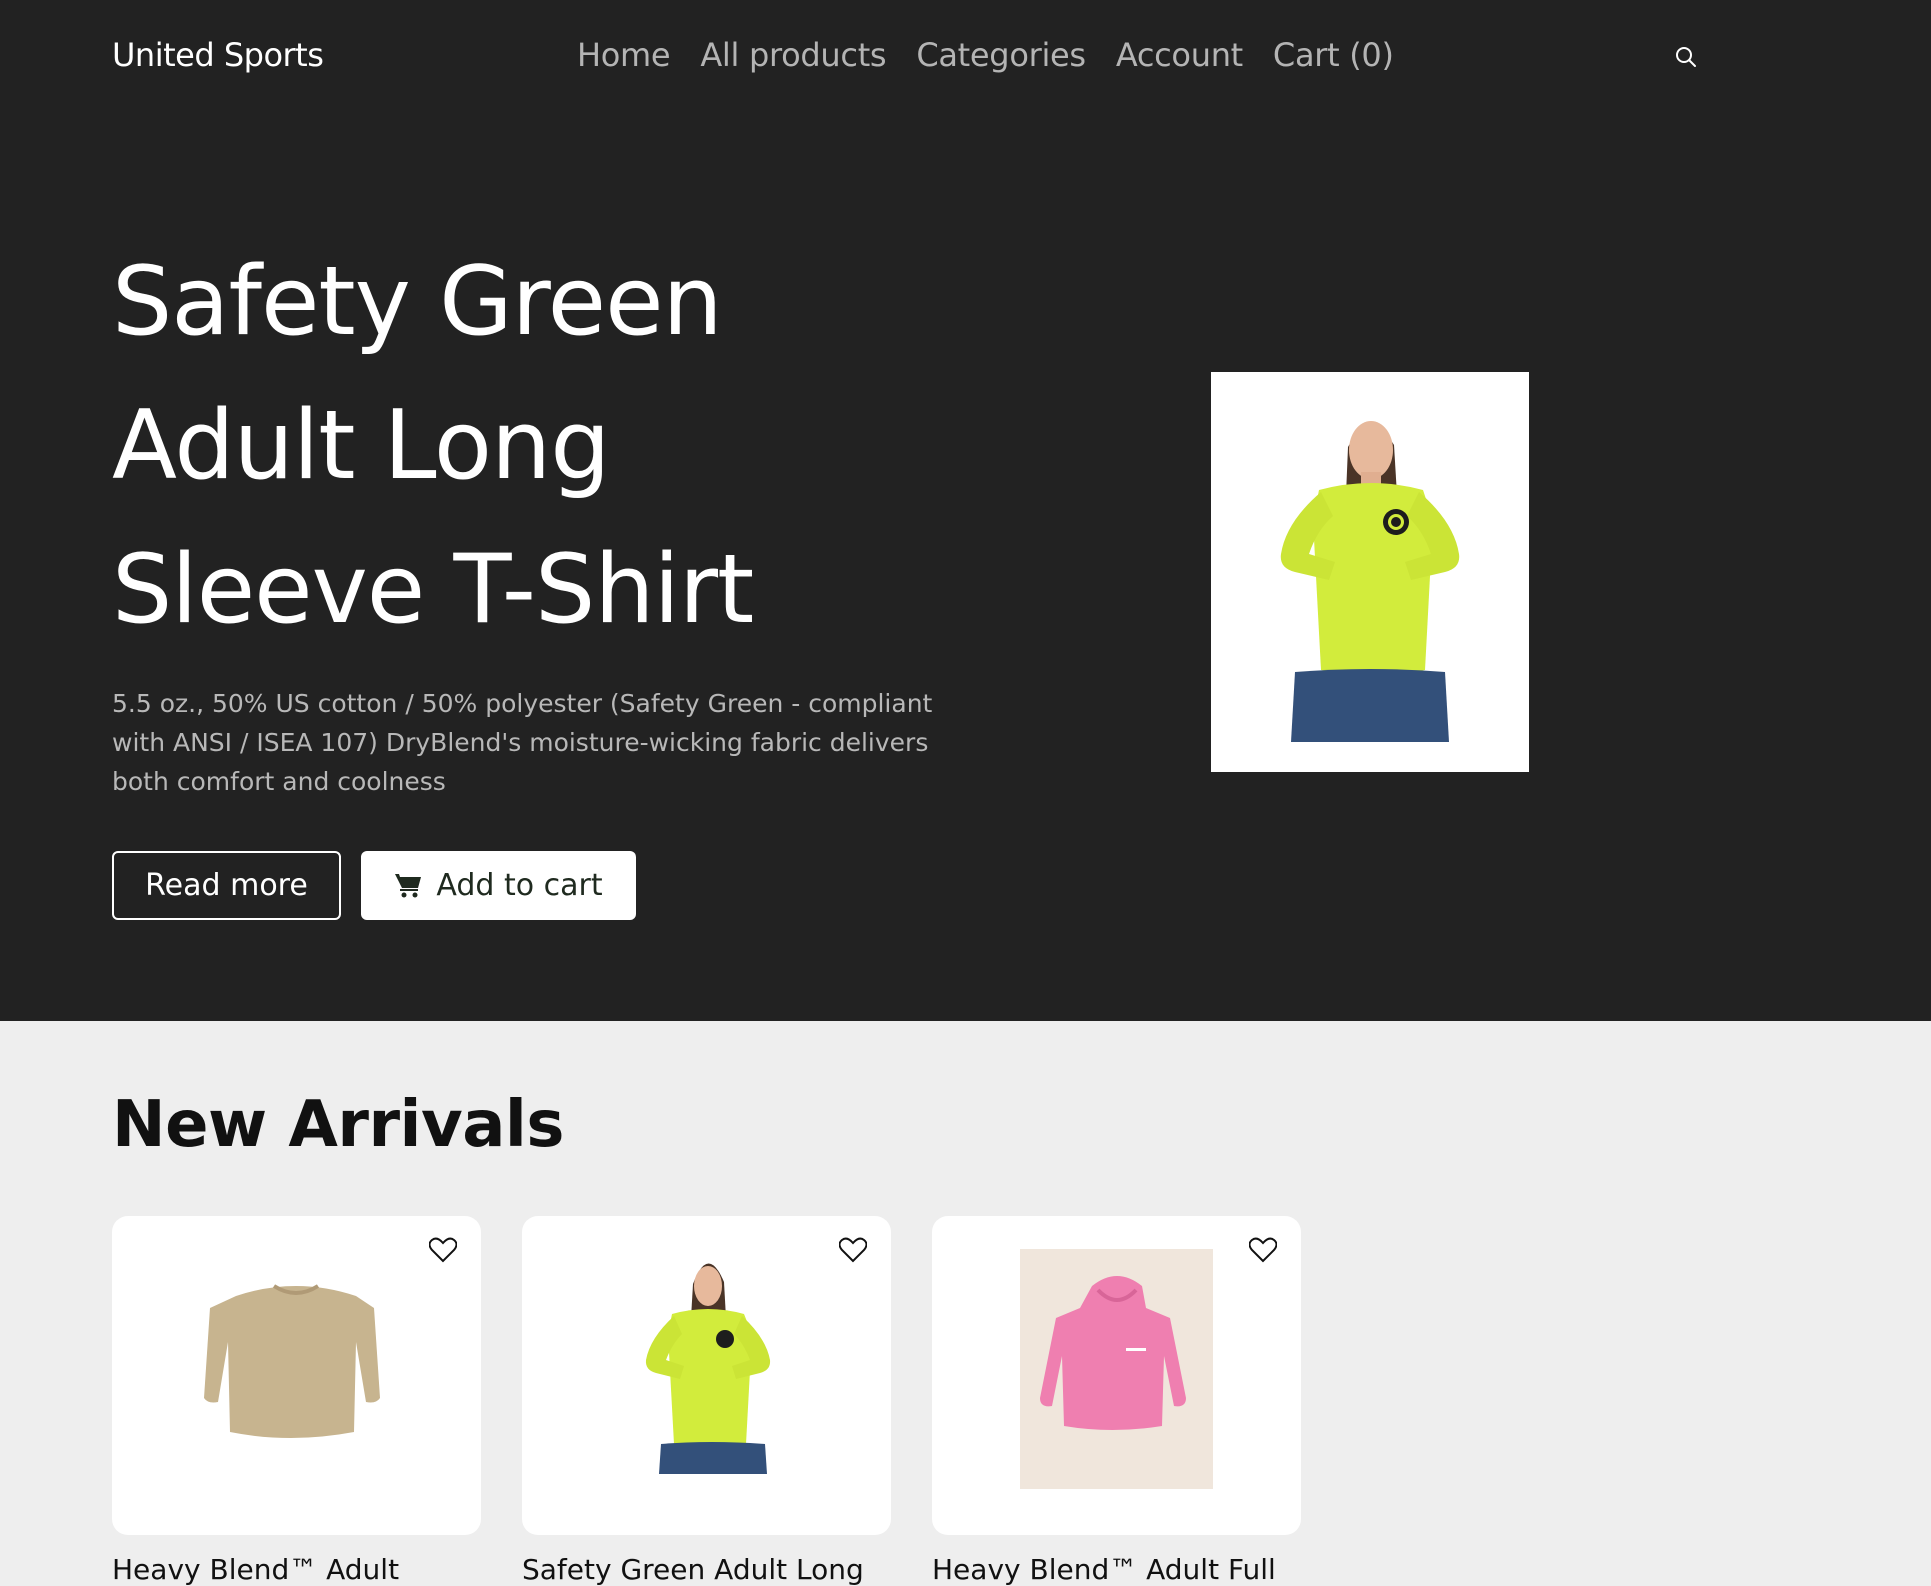  Describe the element at coordinates (226, 885) in the screenshot. I see `read-more-button: Read more` at that location.